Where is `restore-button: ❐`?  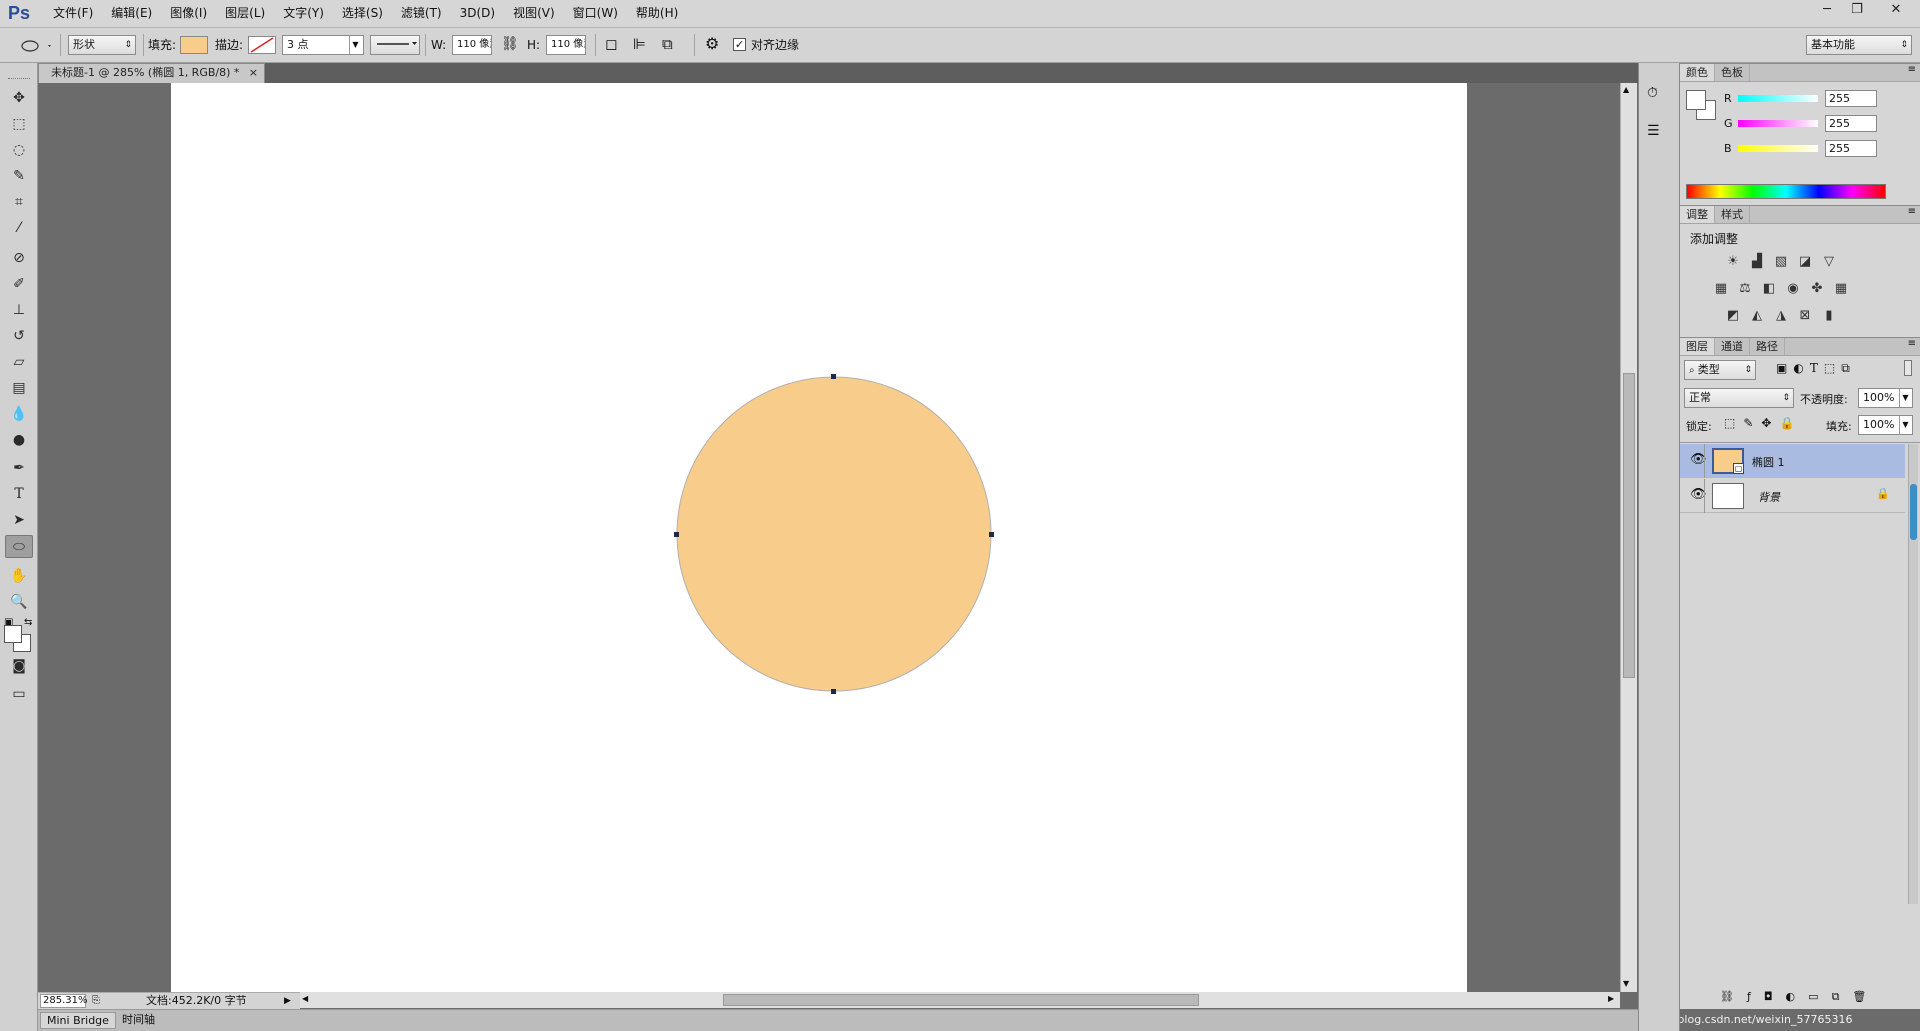
restore-button: ❐ is located at coordinates (1857, 11).